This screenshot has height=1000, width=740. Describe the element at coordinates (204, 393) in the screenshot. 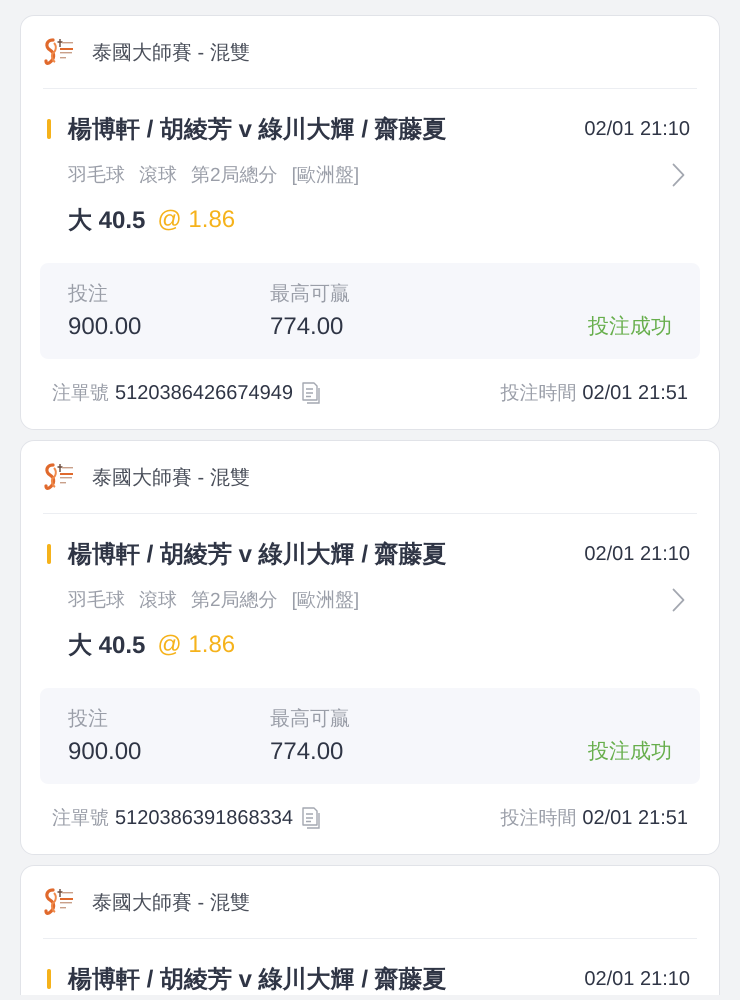

I see `ticket-number: 5120386426674949` at that location.